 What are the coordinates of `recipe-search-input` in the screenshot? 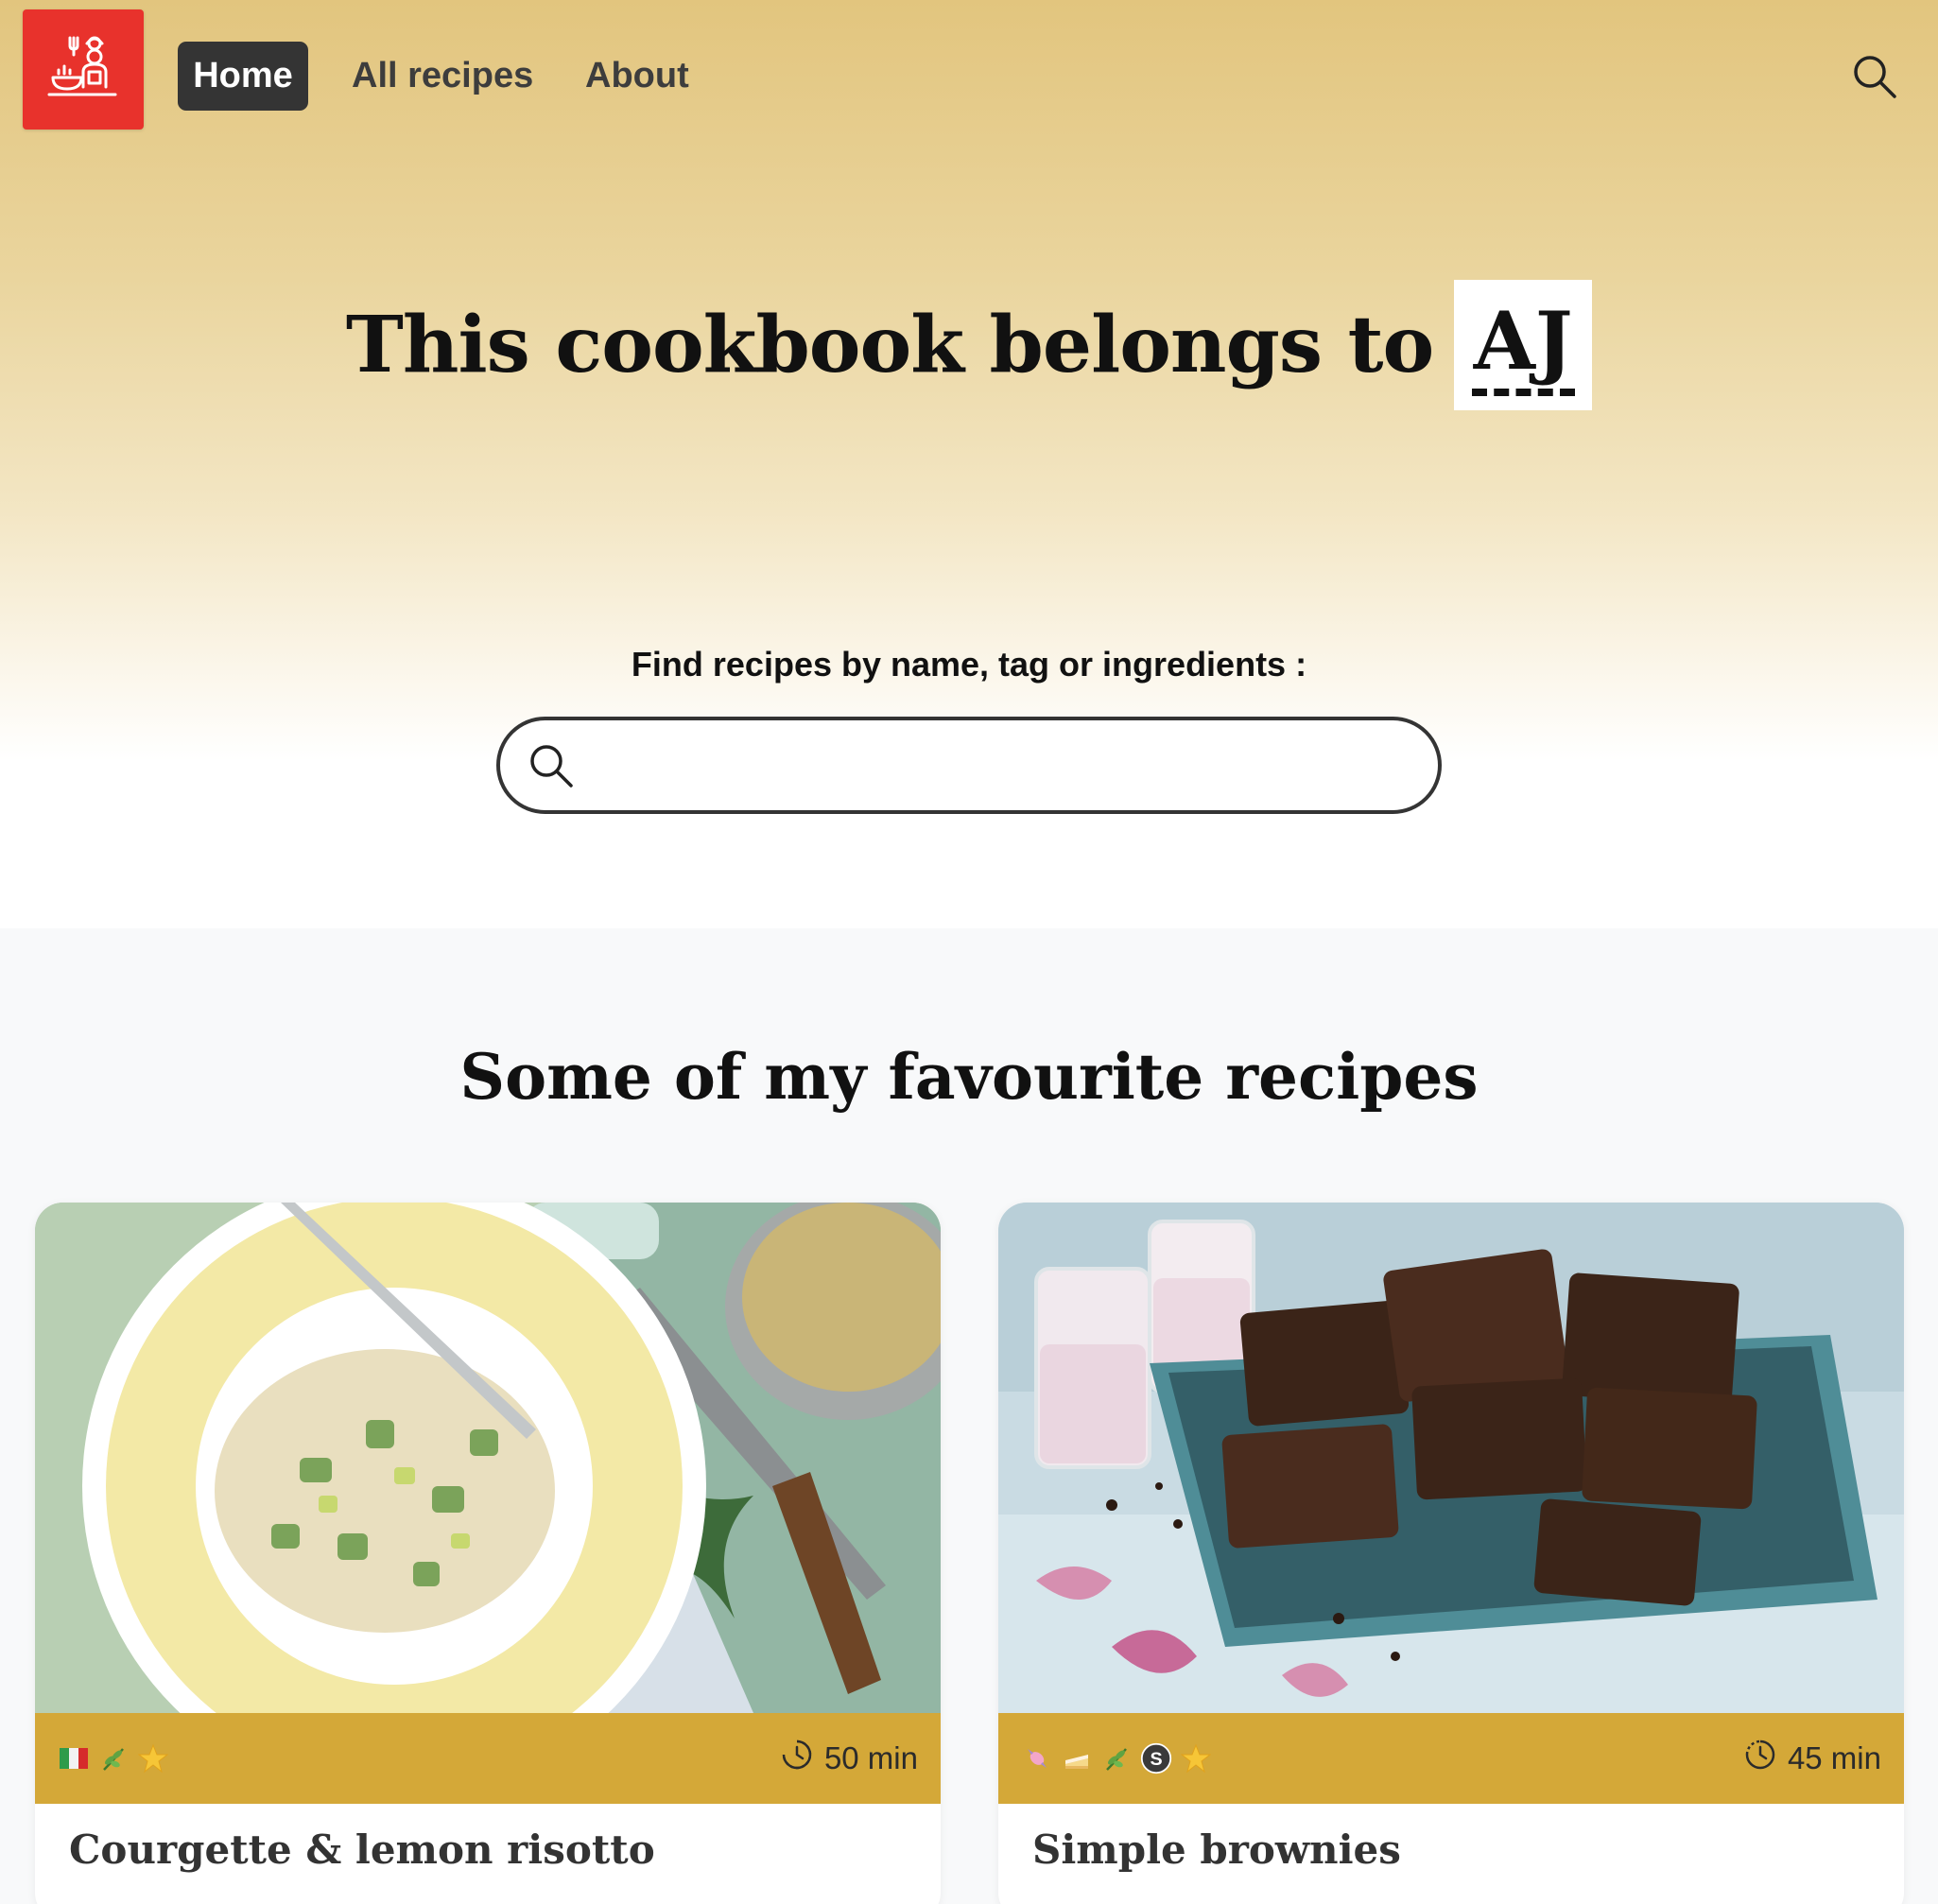 It's located at (1000, 765).